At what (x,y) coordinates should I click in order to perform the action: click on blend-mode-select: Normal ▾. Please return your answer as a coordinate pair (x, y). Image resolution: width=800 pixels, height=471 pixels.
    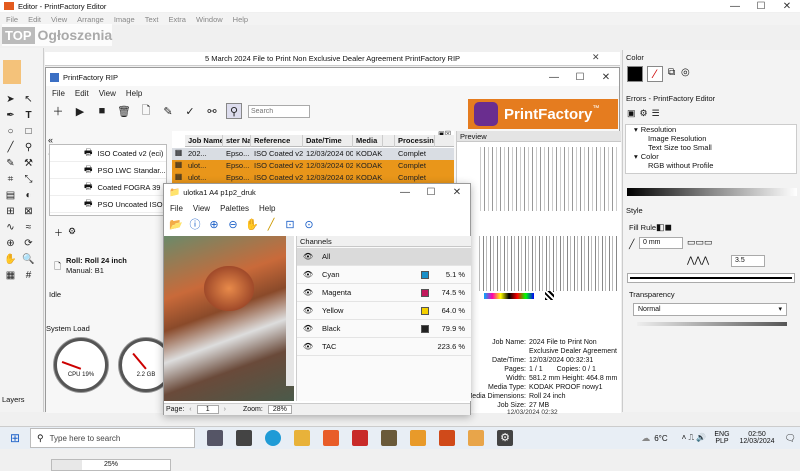
    Looking at the image, I should click on (710, 309).